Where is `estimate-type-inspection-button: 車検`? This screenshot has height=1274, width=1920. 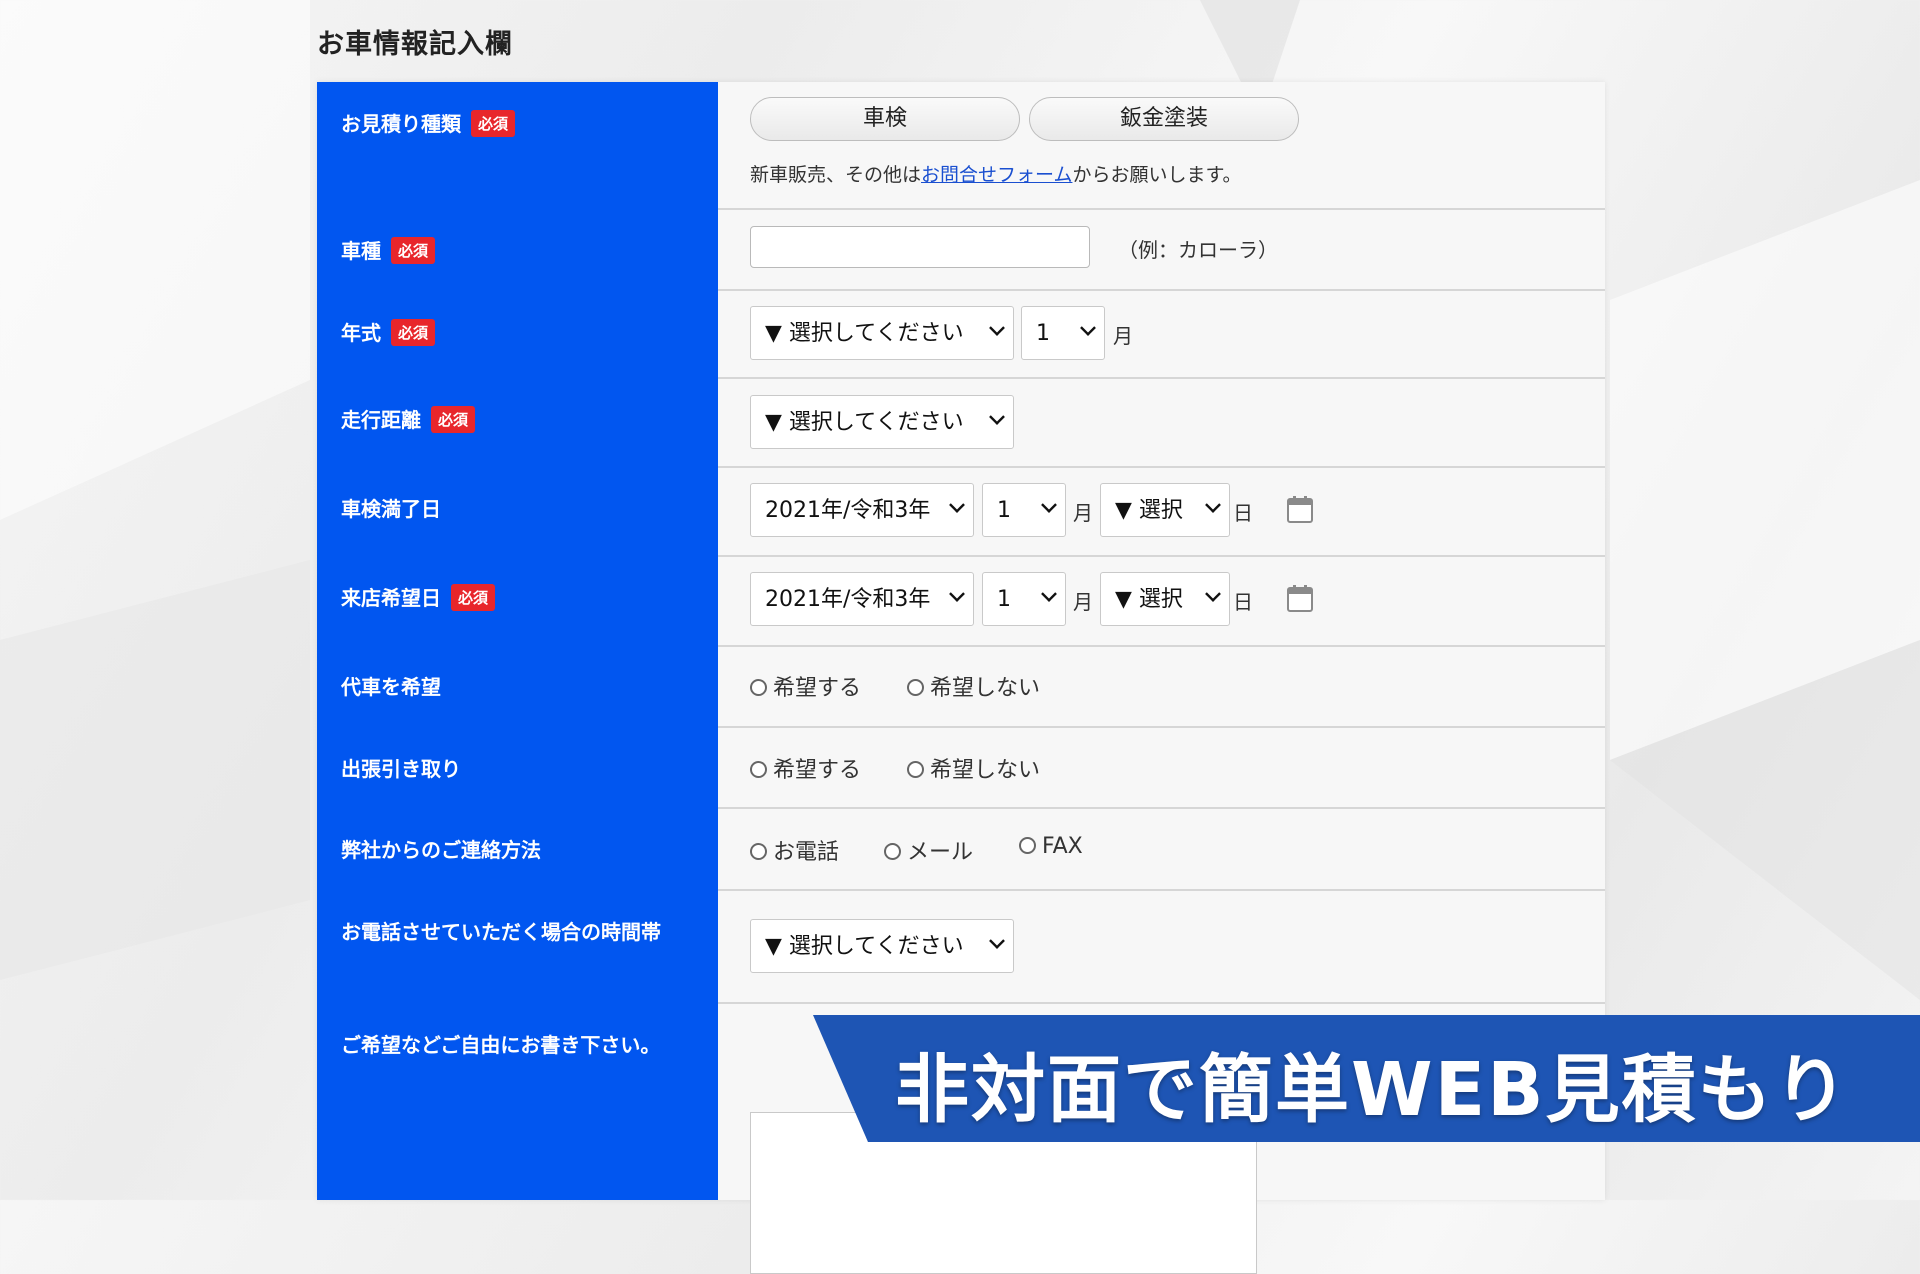 estimate-type-inspection-button: 車検 is located at coordinates (885, 119).